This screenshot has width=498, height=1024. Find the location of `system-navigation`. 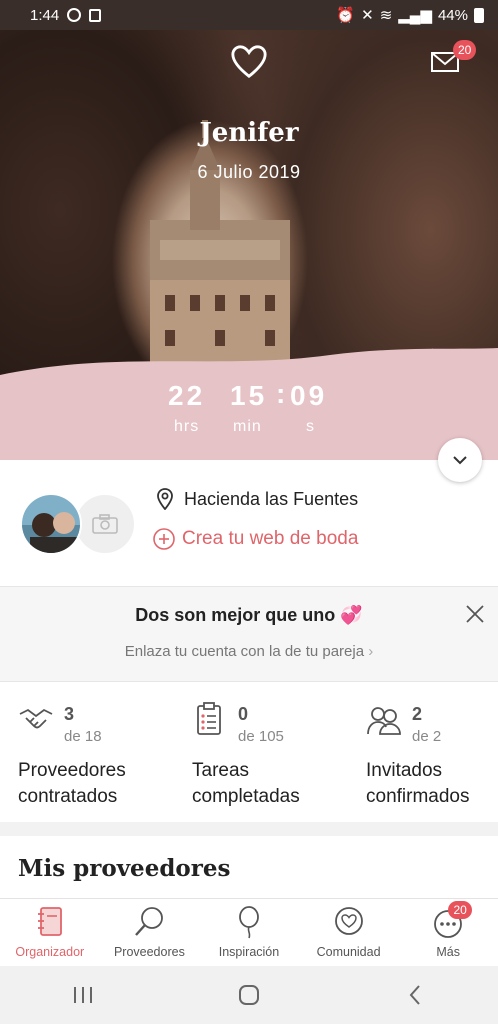

system-navigation is located at coordinates (249, 995).